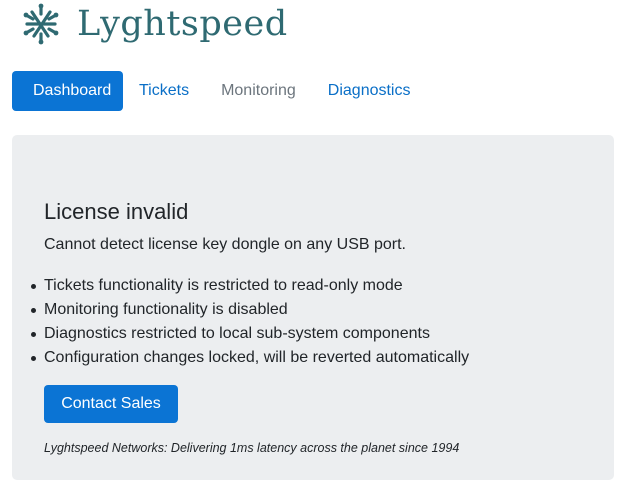 The height and width of the screenshot is (480, 624). I want to click on tab-tickets: Tickets, so click(164, 91).